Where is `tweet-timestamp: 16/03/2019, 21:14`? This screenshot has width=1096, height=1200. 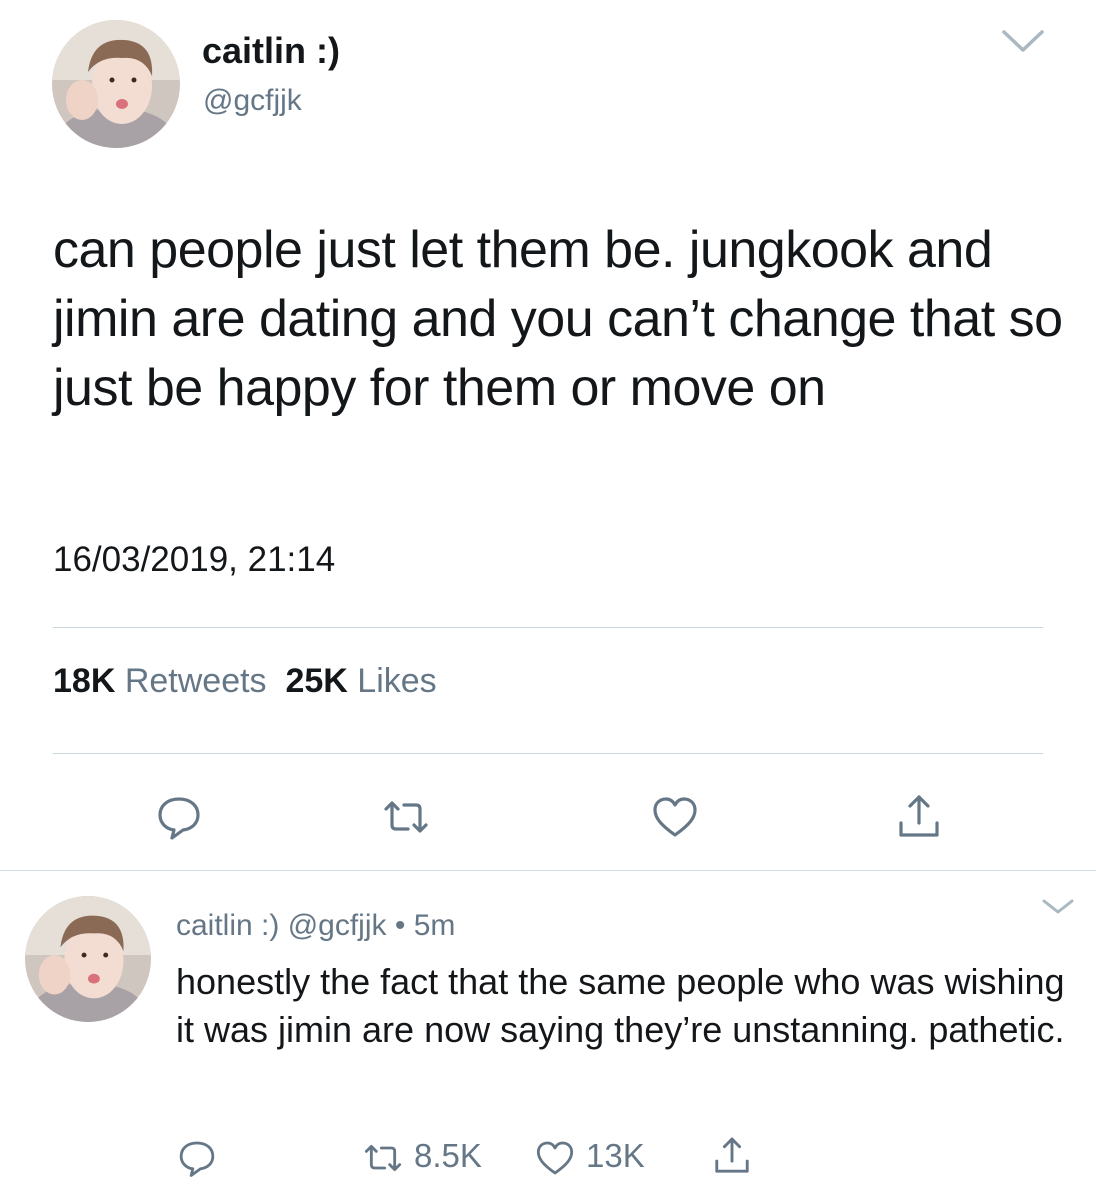 tweet-timestamp: 16/03/2019, 21:14 is located at coordinates (194, 559).